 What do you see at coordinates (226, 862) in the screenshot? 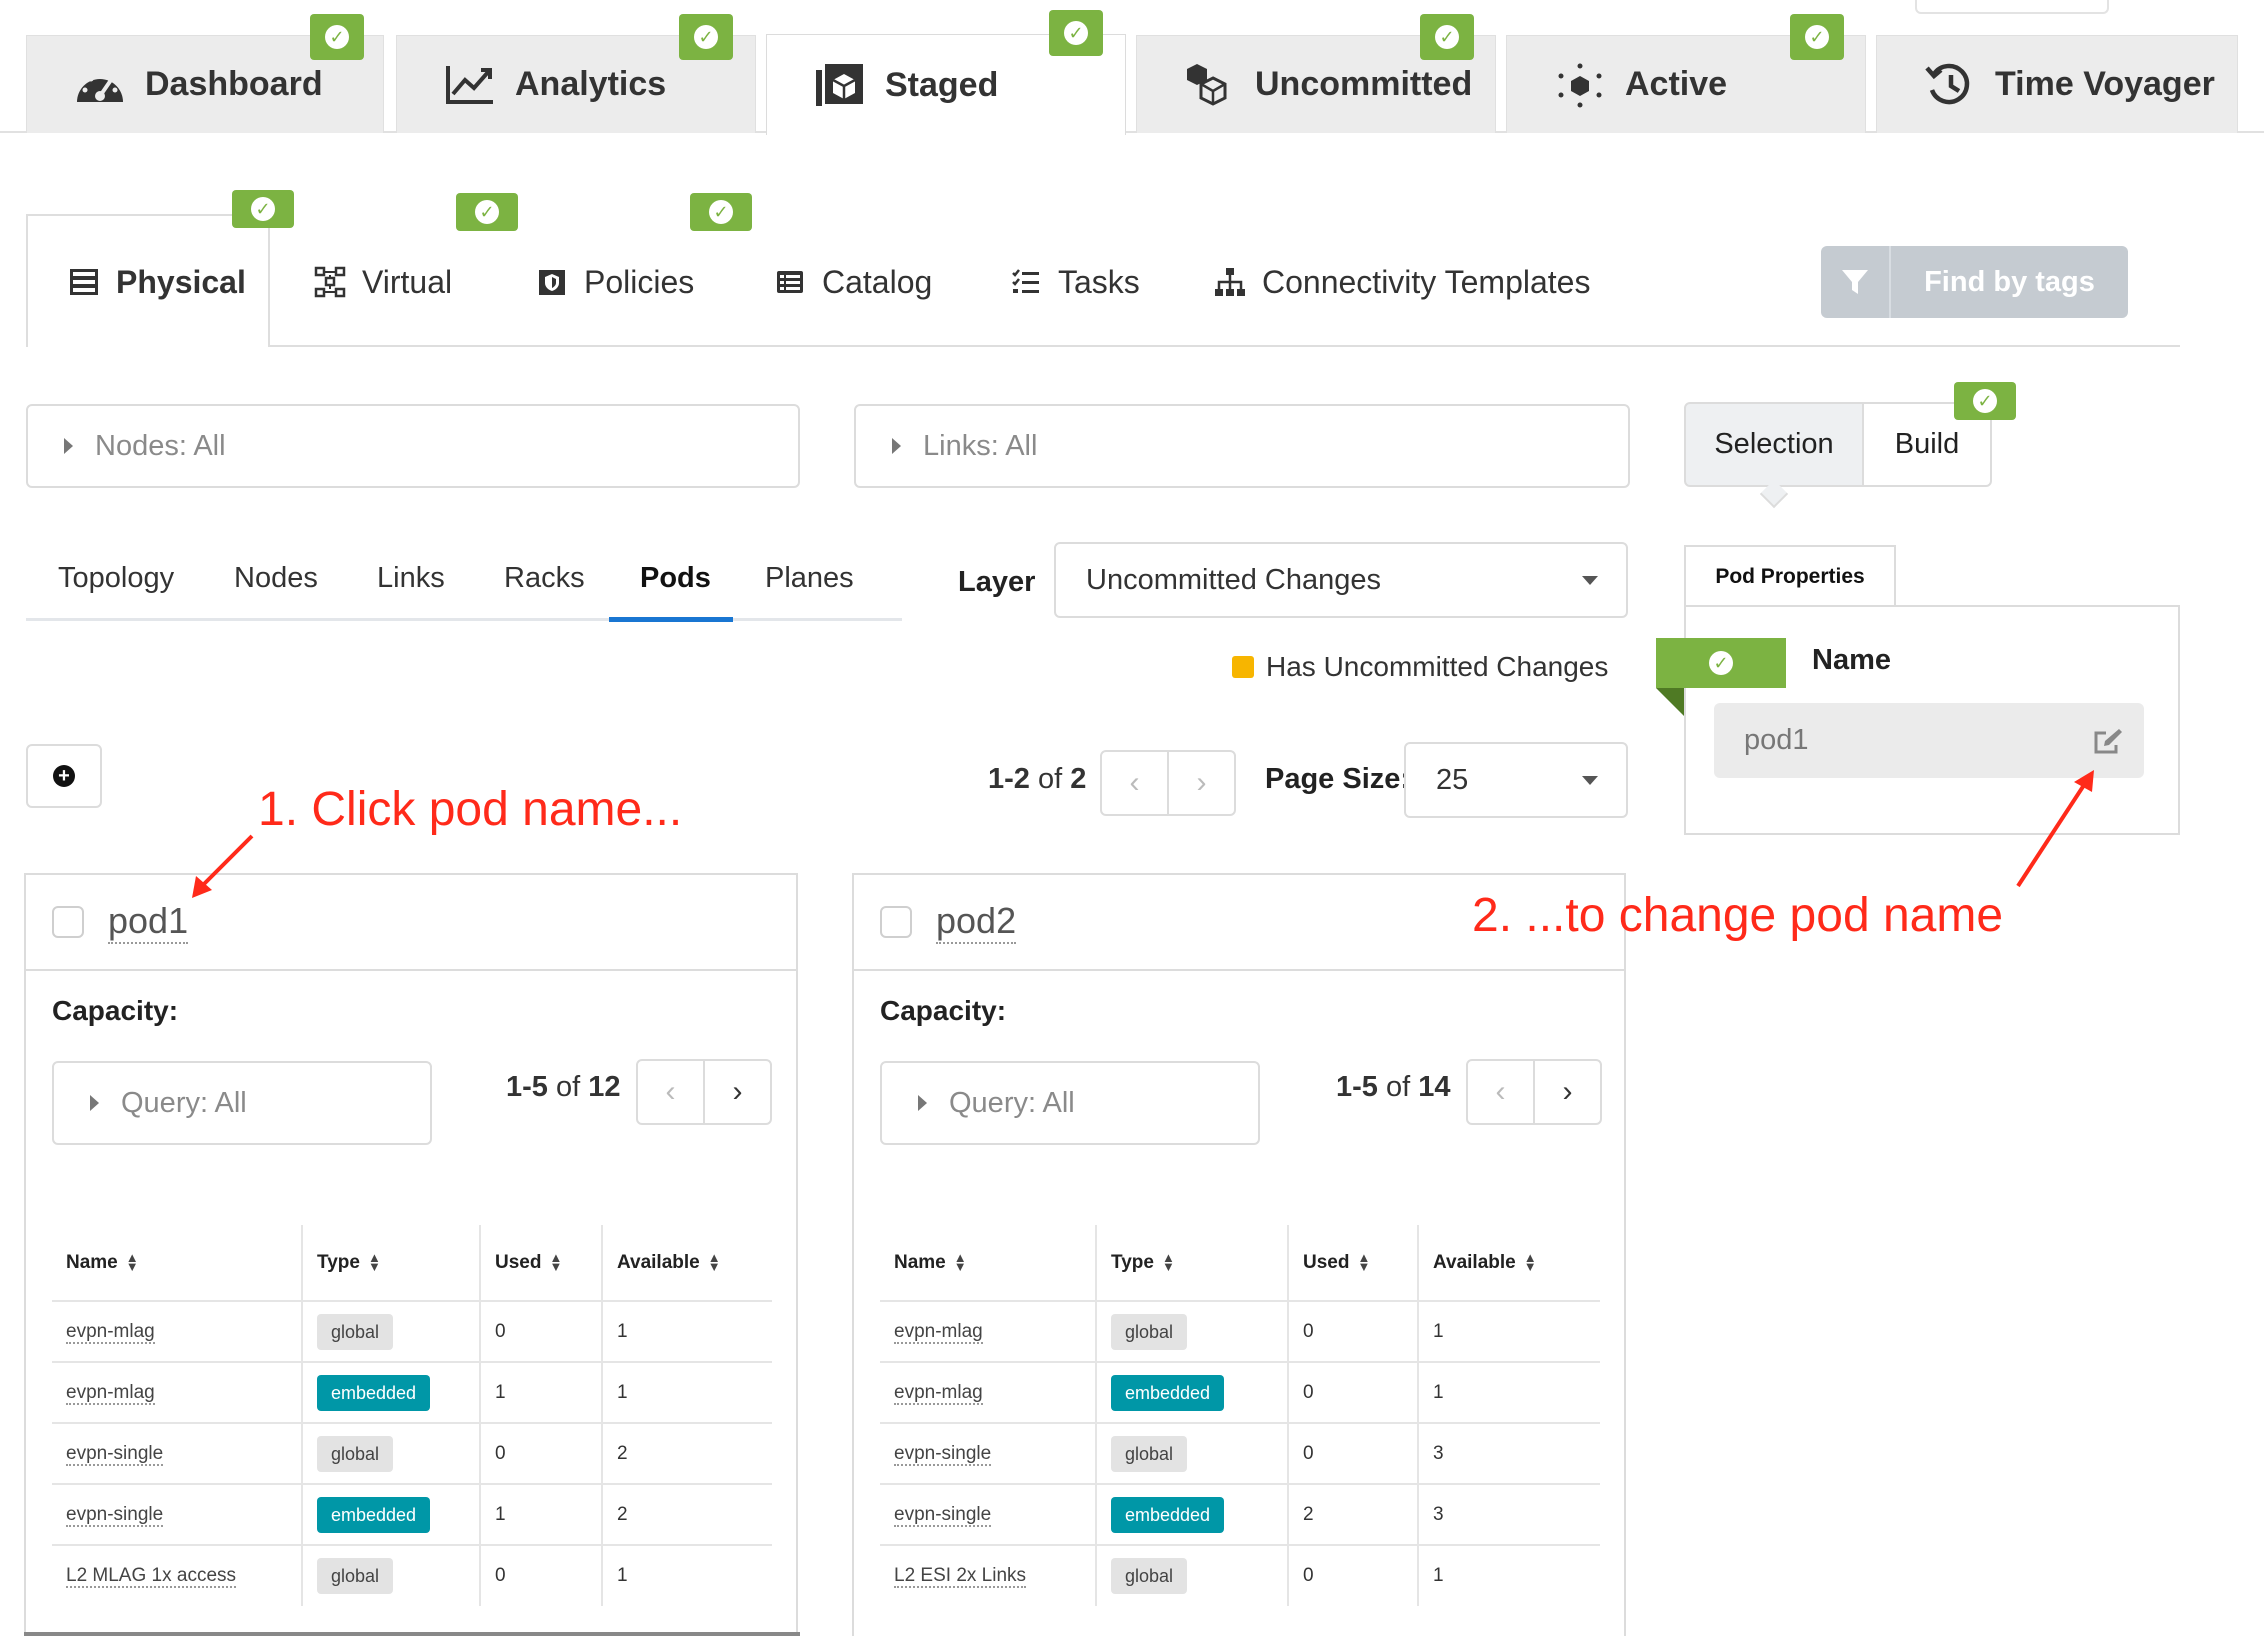
I see `arrow-step1` at bounding box center [226, 862].